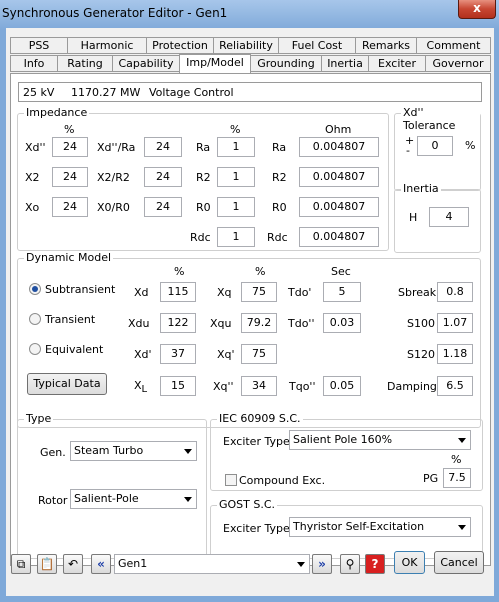 The width and height of the screenshot is (499, 602). What do you see at coordinates (101, 564) in the screenshot?
I see `previous-icon: «` at bounding box center [101, 564].